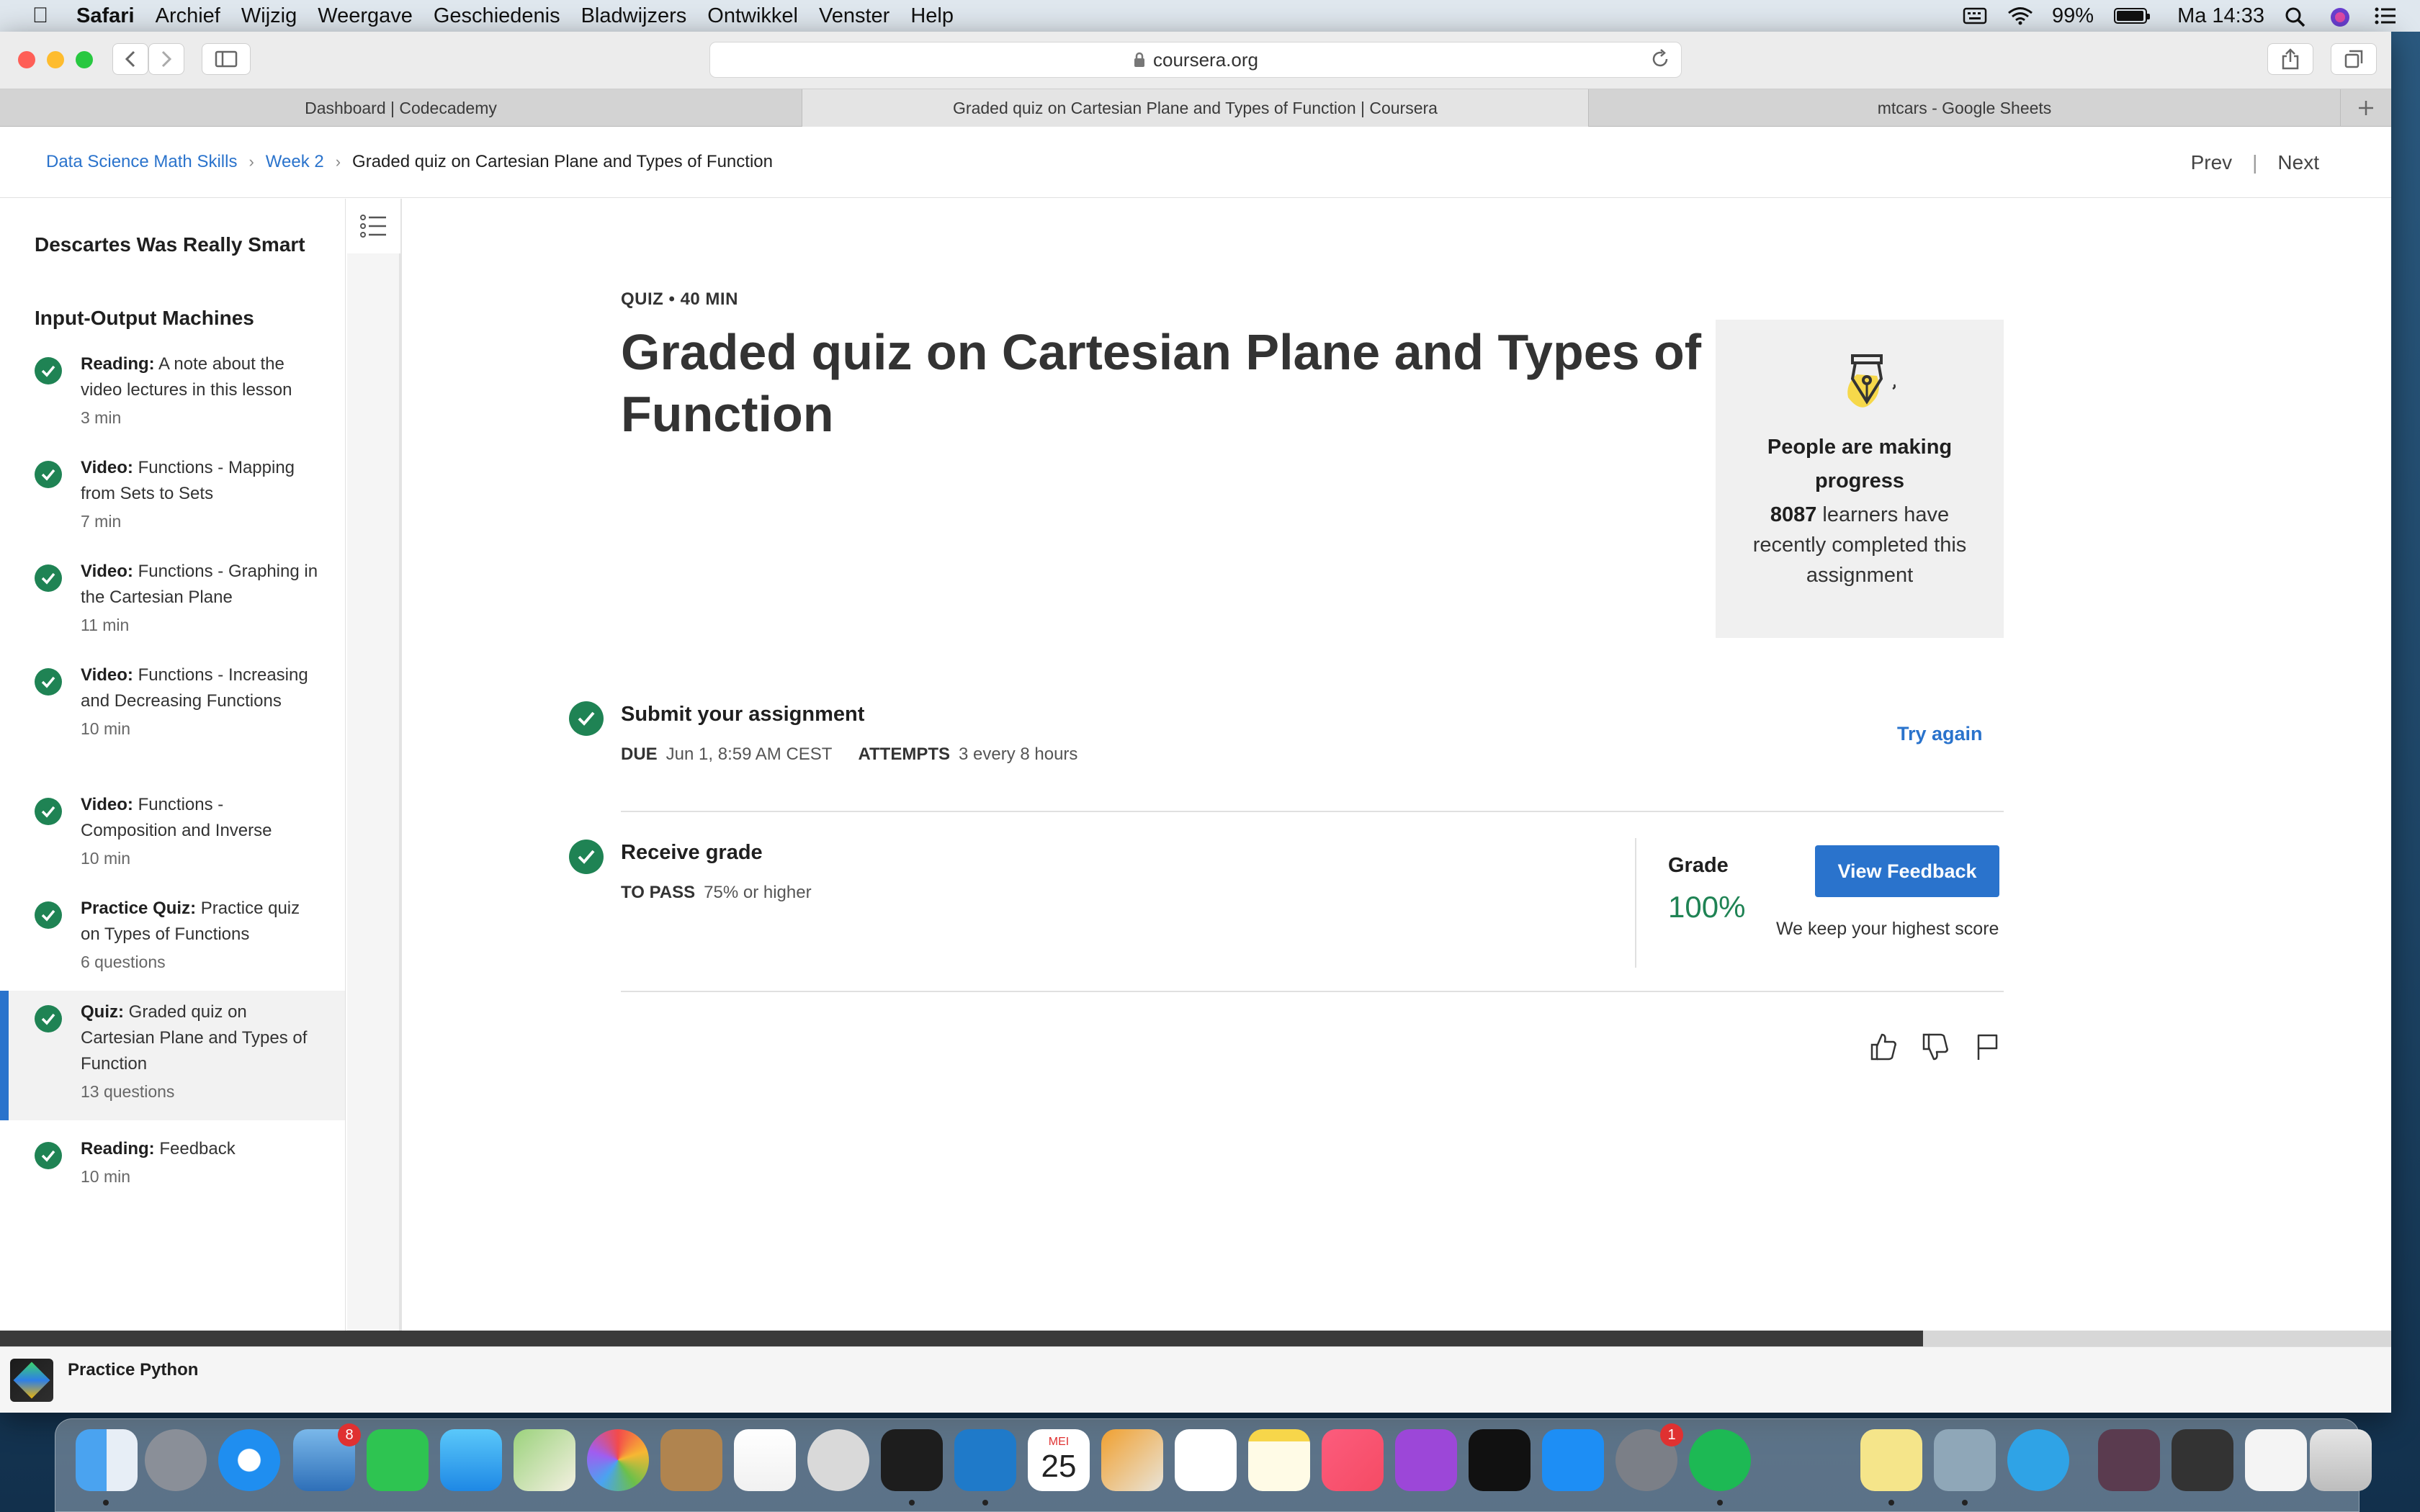  I want to click on breadcrumb-week-link: Week 2, so click(295, 162).